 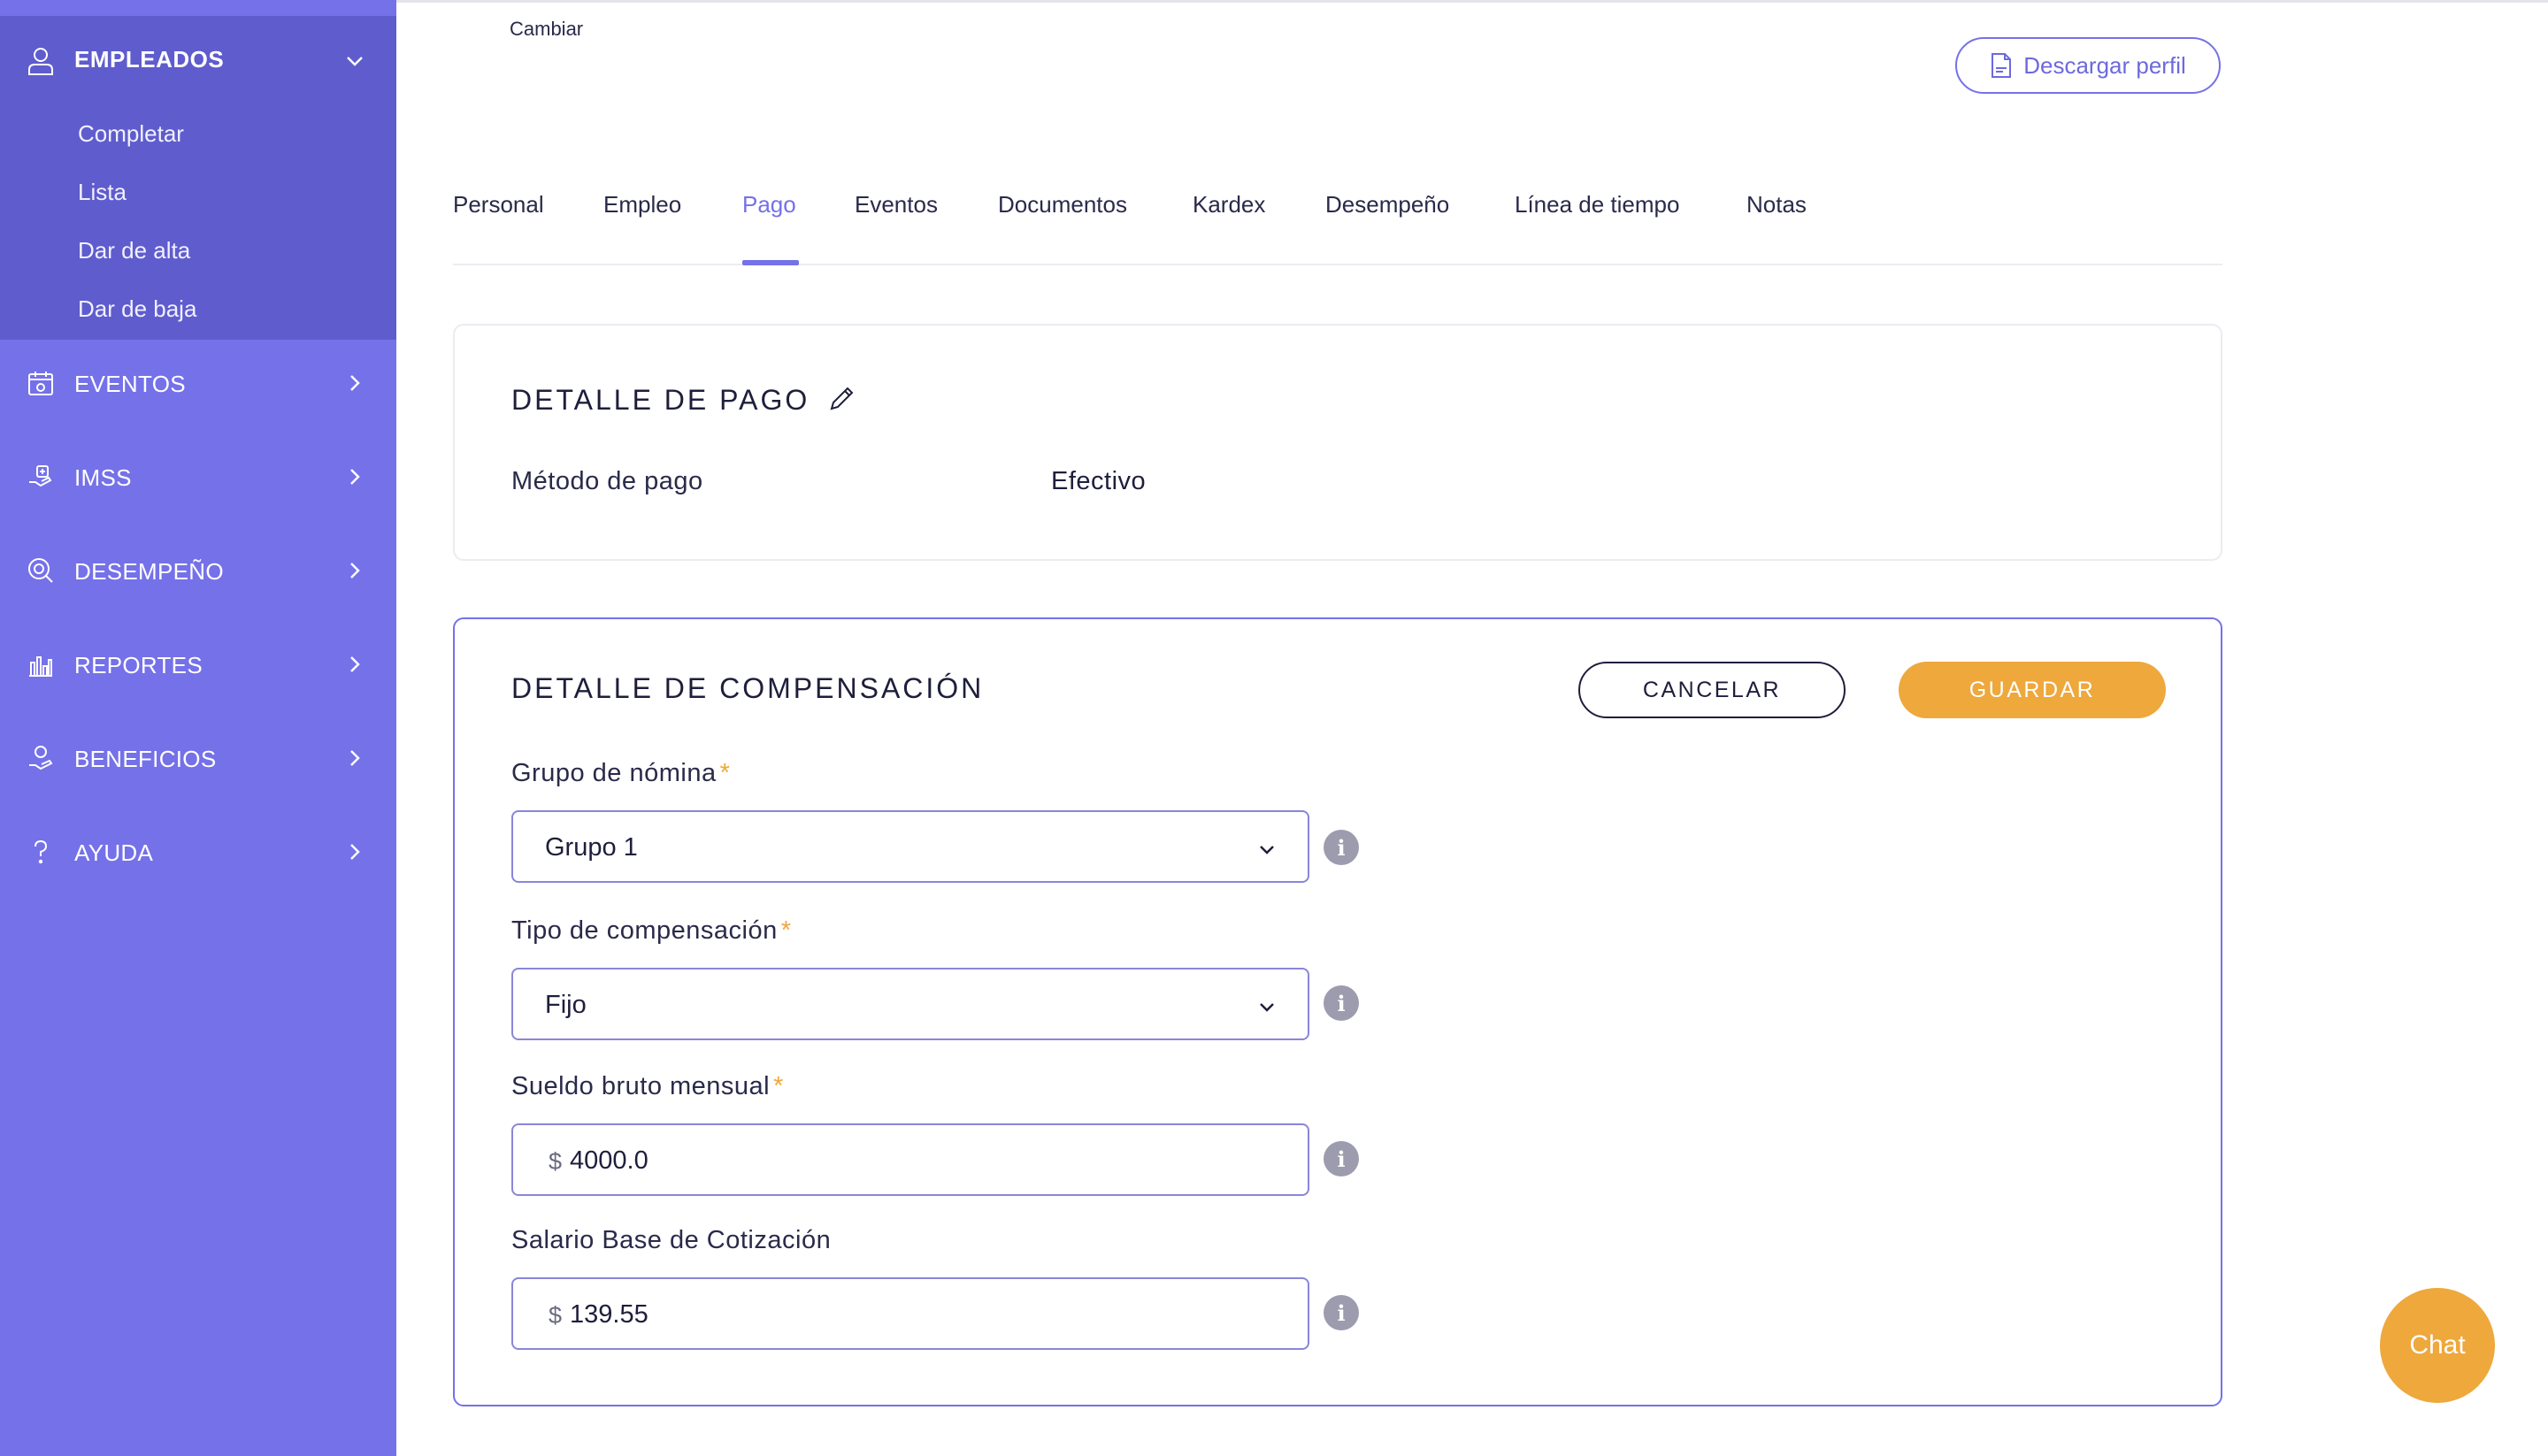 I want to click on sidebar-item-imss: IMSS, so click(x=198, y=476).